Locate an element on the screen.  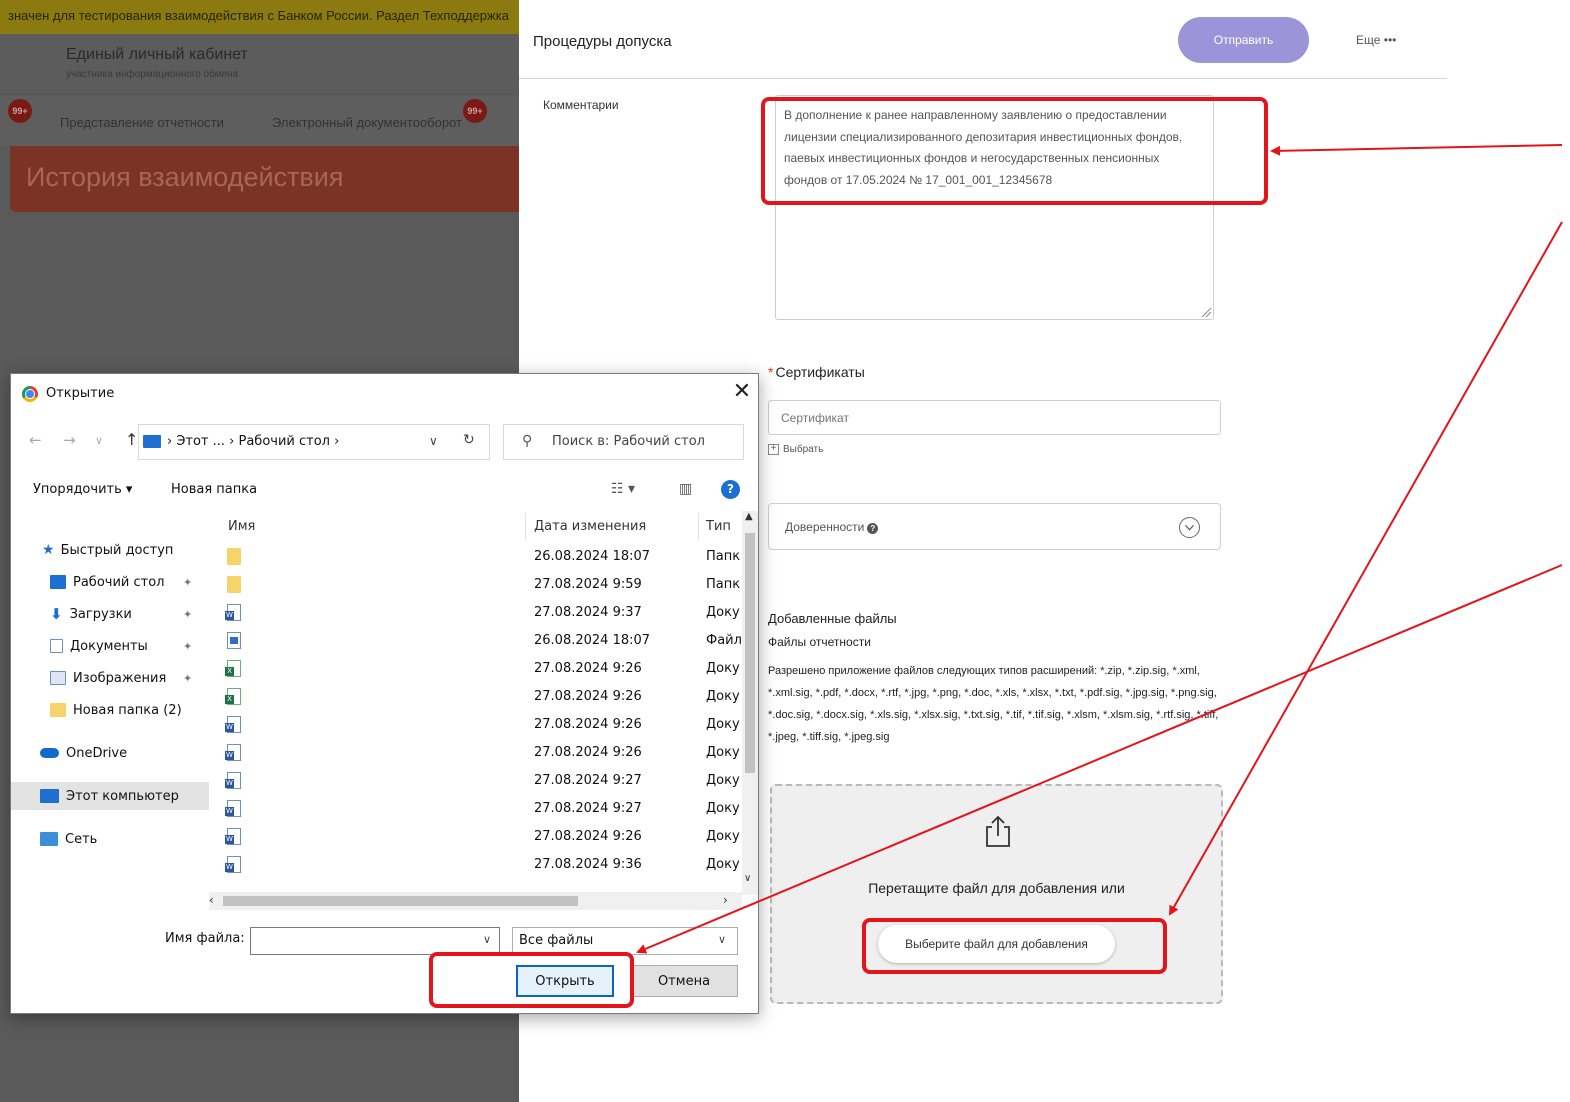
more-menu-button: Еще ••• is located at coordinates (1376, 40).